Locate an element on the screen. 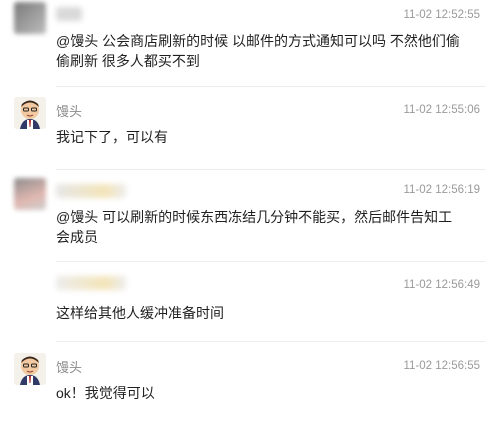 This screenshot has width=493, height=426. message-time: 11-02 12:55:06 is located at coordinates (441, 110).